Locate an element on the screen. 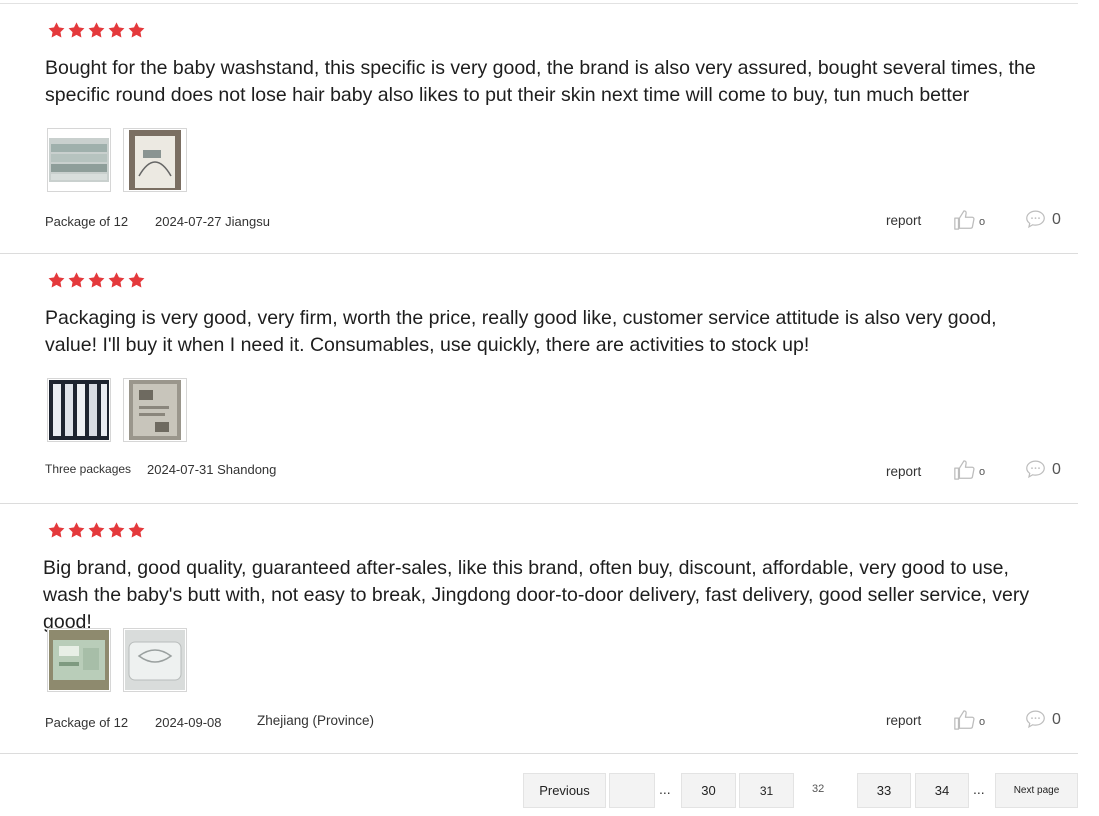 This screenshot has height=816, width=1099. review-date: 2024-07-27 Jiangsu is located at coordinates (212, 221).